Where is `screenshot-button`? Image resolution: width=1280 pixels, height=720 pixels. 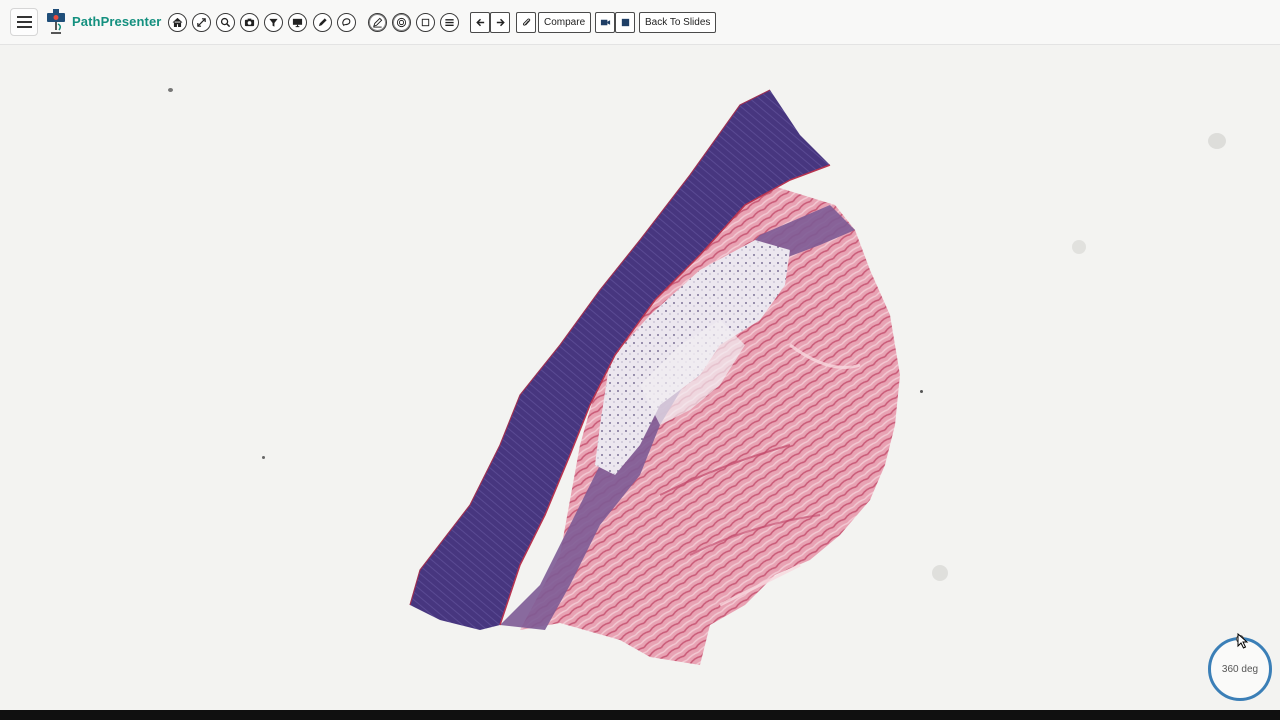 screenshot-button is located at coordinates (249, 22).